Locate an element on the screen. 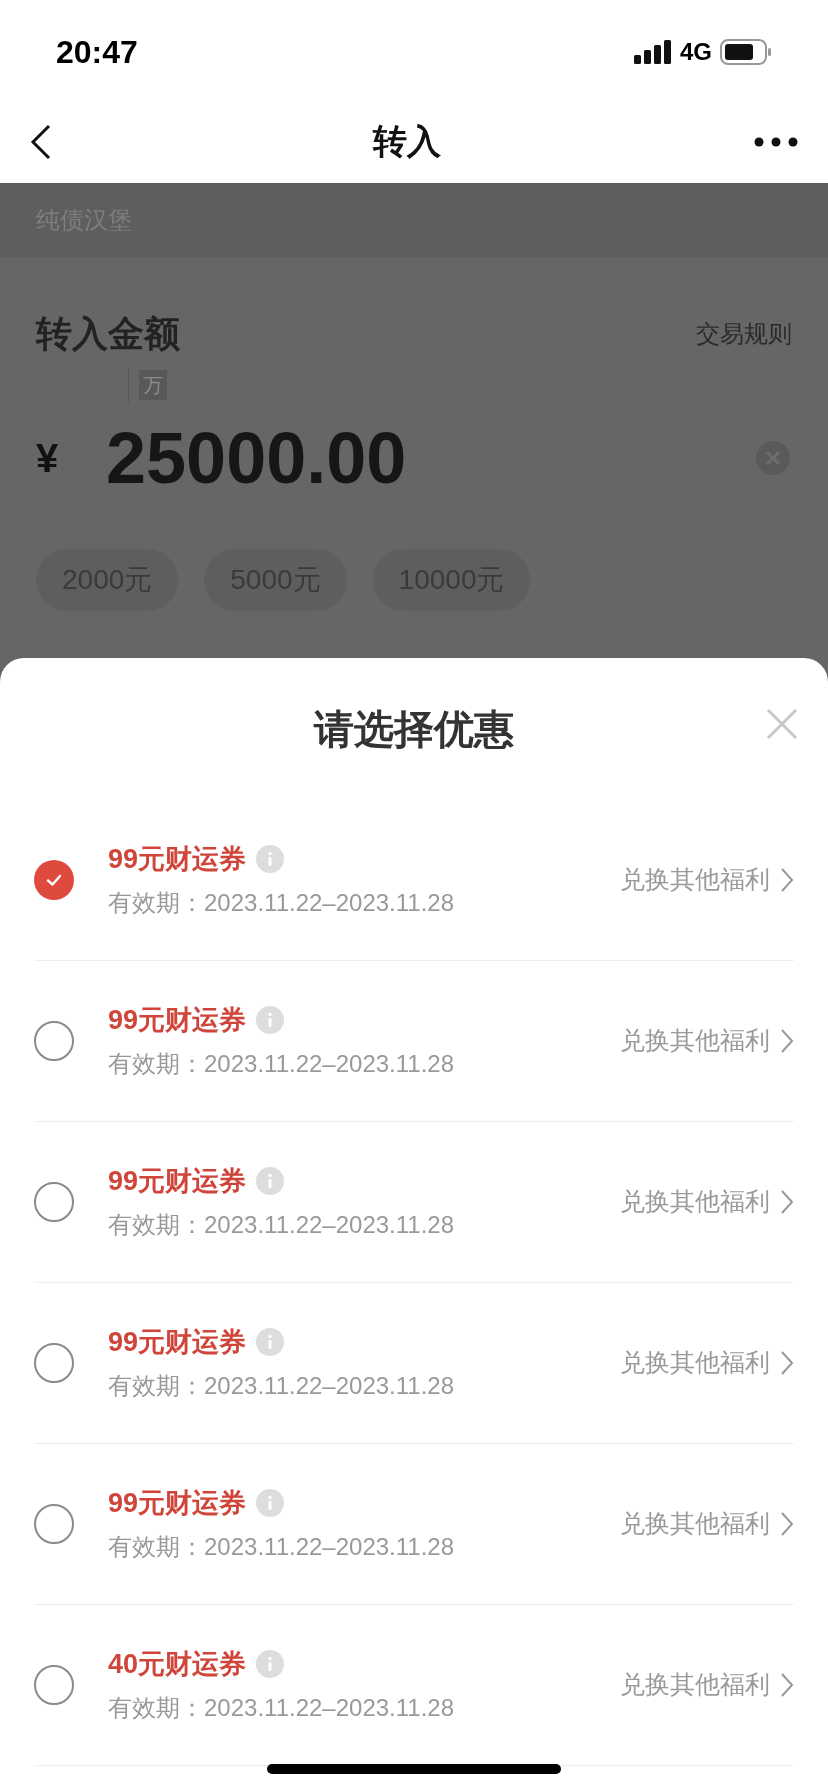  checked-radio is located at coordinates (54, 880).